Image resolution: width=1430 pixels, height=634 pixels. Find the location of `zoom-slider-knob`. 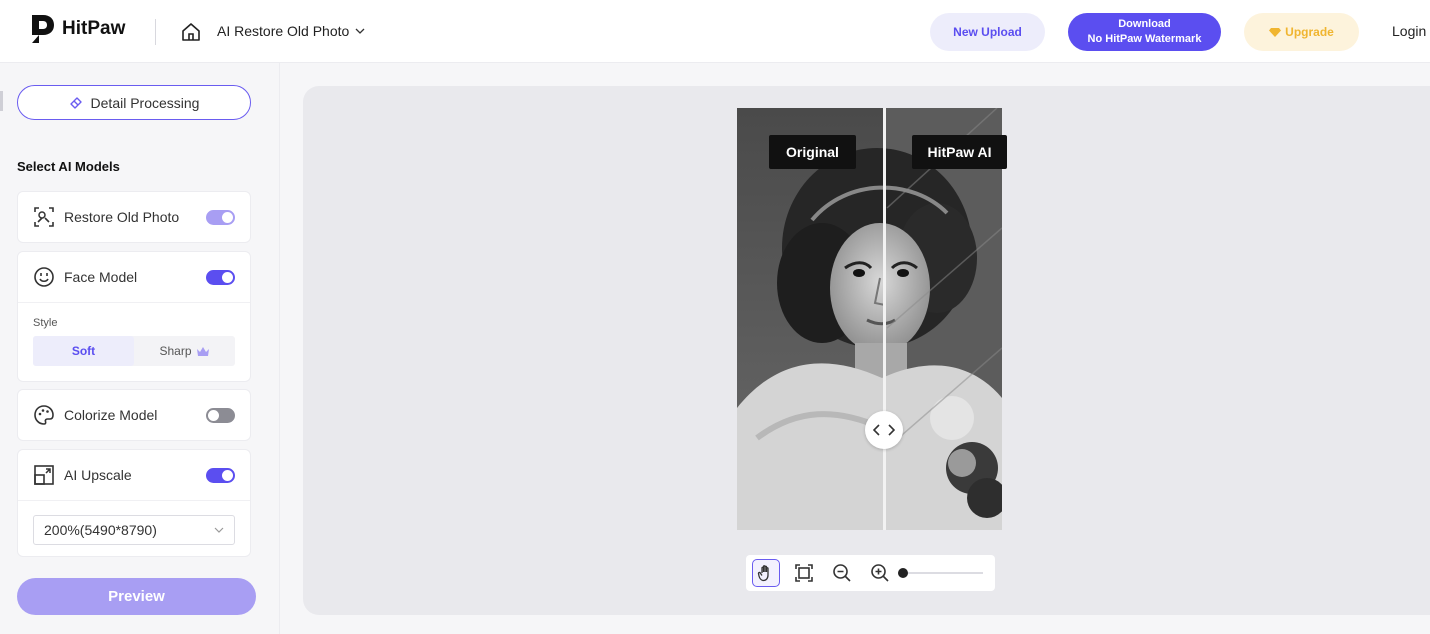

zoom-slider-knob is located at coordinates (903, 573).